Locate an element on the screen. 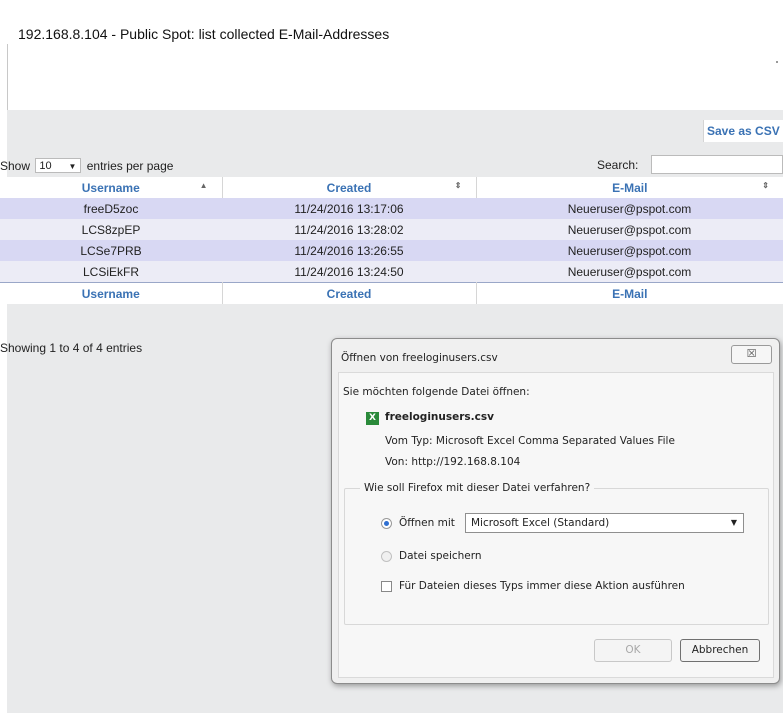  open-with-label: Öffnen mit is located at coordinates (427, 523).